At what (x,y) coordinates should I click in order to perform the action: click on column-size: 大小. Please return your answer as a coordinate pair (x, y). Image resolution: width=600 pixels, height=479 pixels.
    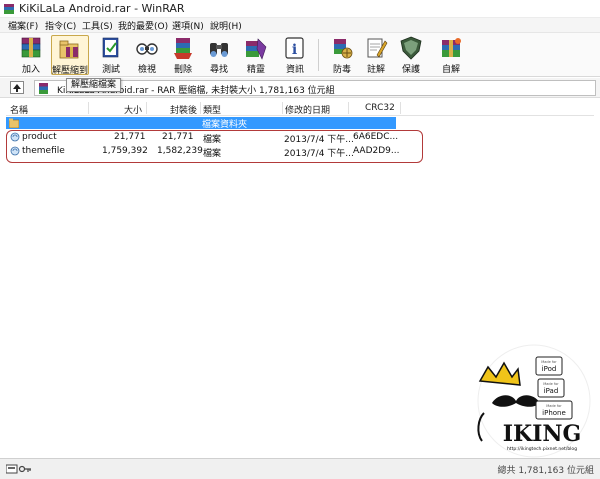
    Looking at the image, I should click on (133, 109).